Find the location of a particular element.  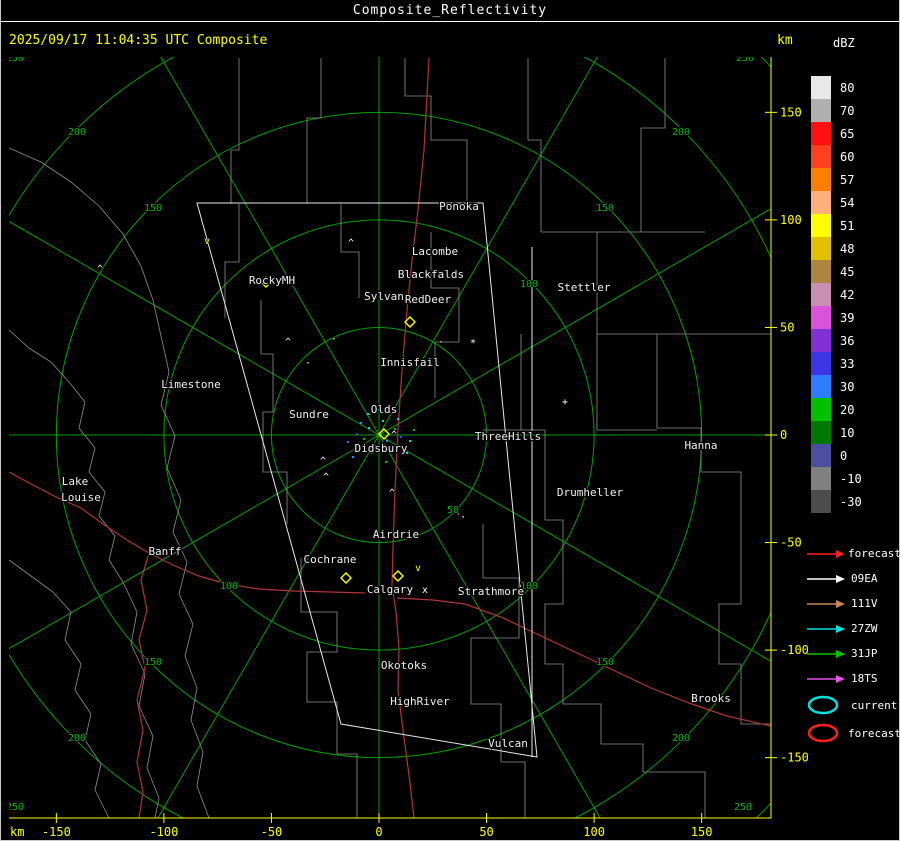

colorbar-entry: 10 is located at coordinates (855, 432).